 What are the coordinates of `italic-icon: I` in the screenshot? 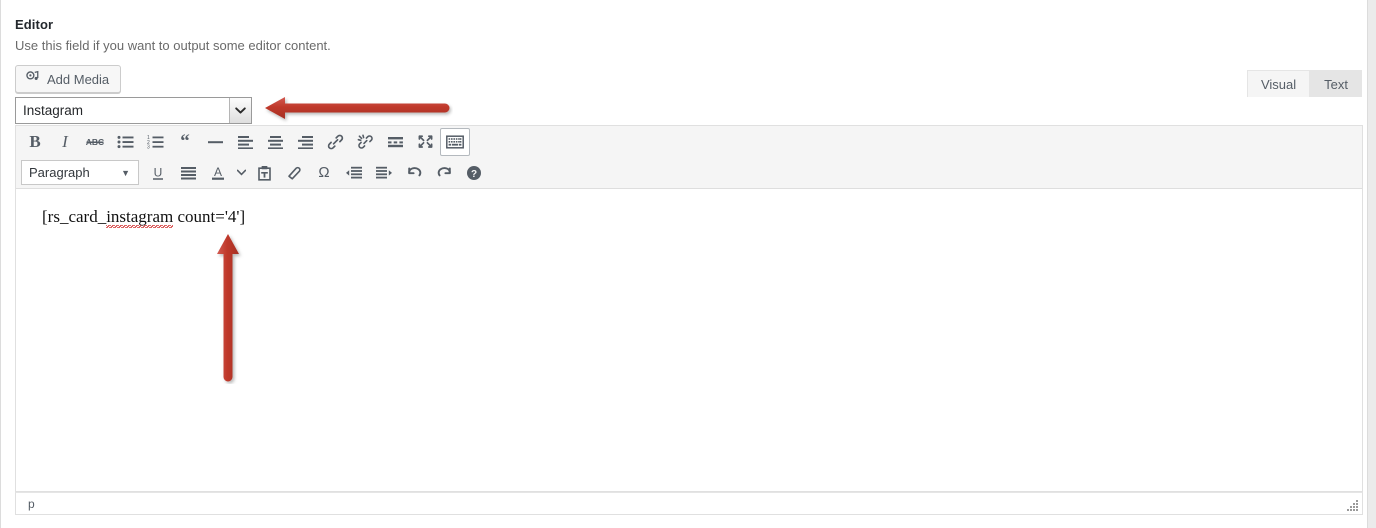 It's located at (65, 142).